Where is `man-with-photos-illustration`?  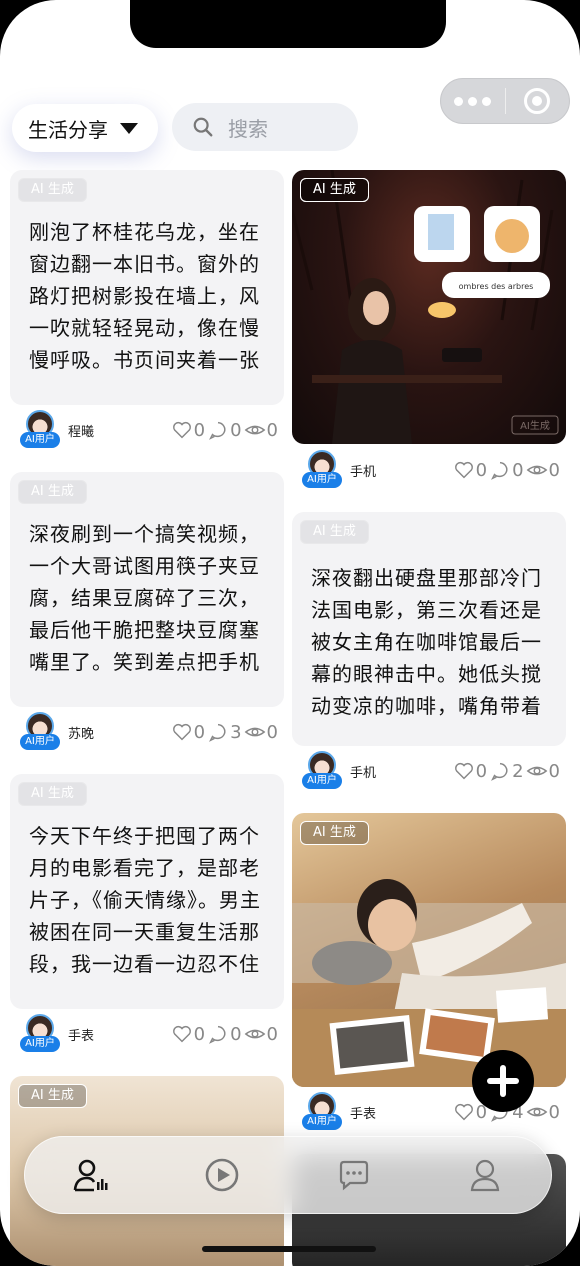
man-with-photos-illustration is located at coordinates (429, 983).